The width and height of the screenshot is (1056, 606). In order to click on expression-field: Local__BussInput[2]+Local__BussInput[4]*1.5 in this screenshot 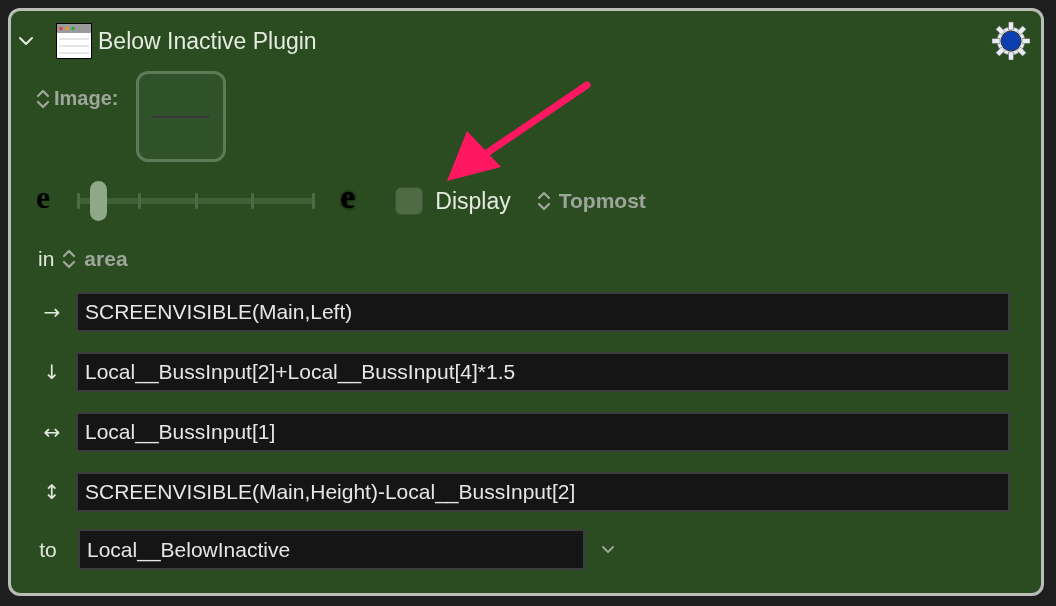, I will do `click(543, 372)`.